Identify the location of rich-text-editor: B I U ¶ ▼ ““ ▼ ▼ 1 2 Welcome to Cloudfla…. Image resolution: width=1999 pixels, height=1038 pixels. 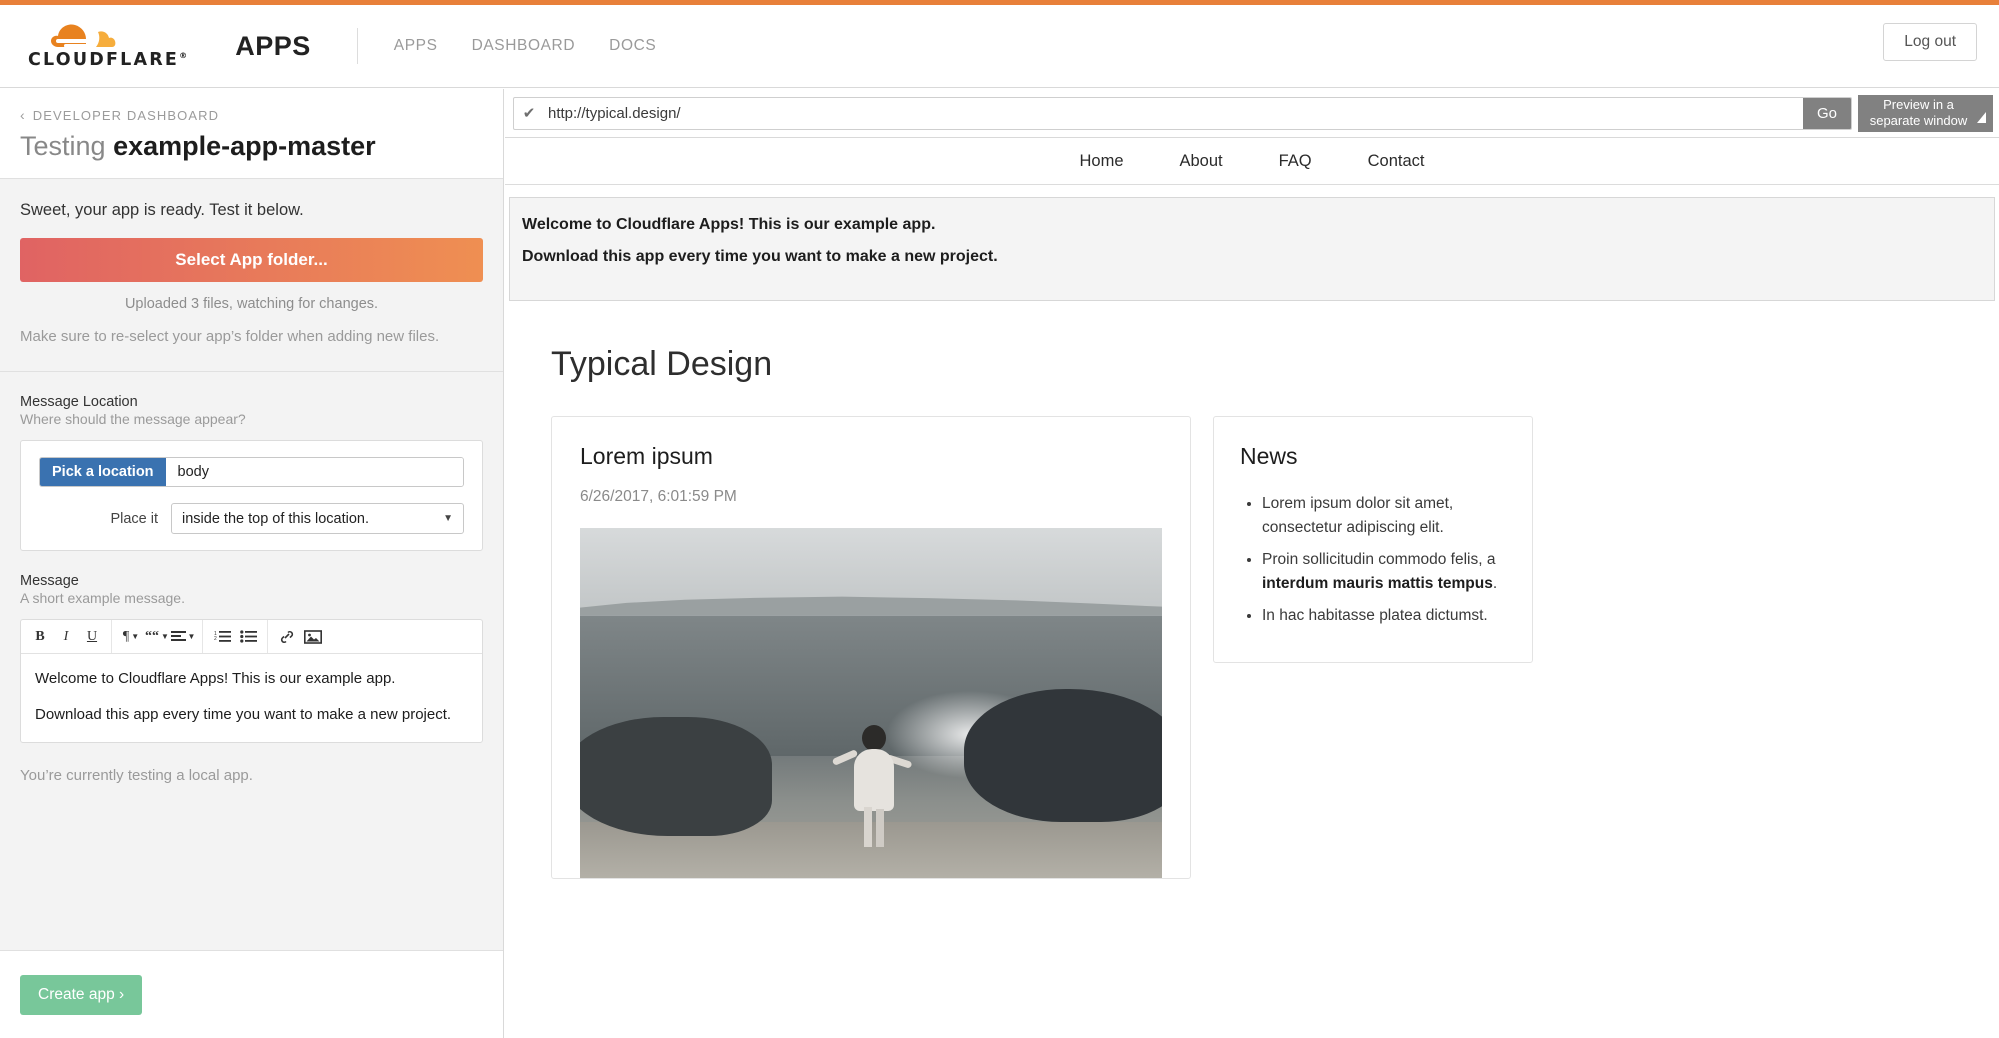
(251, 681).